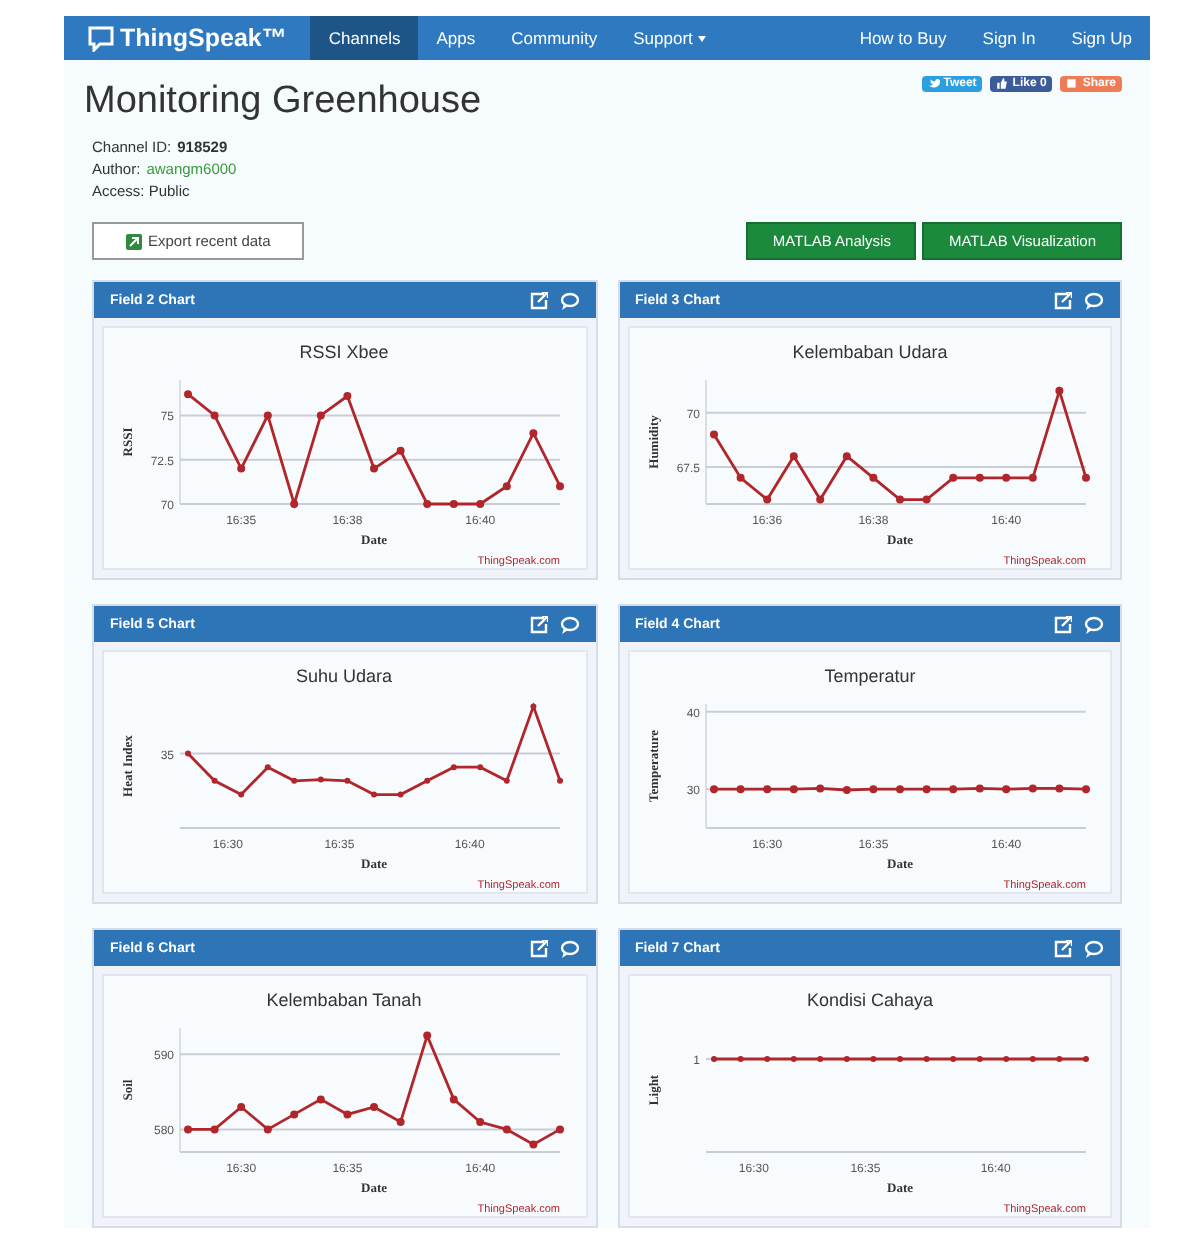 The height and width of the screenshot is (1234, 1178). I want to click on thumbs-up-icon, so click(1002, 84).